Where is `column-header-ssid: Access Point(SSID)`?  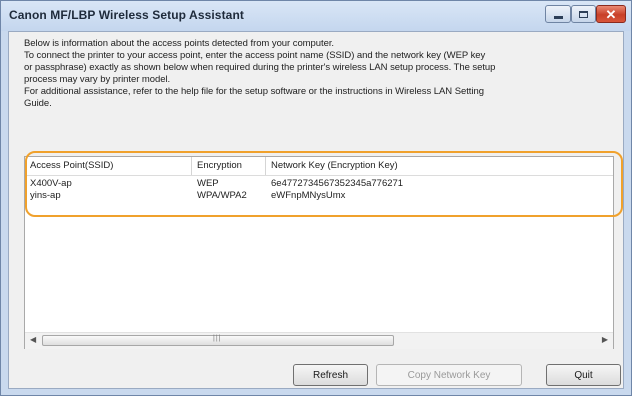 column-header-ssid: Access Point(SSID) is located at coordinates (108, 166).